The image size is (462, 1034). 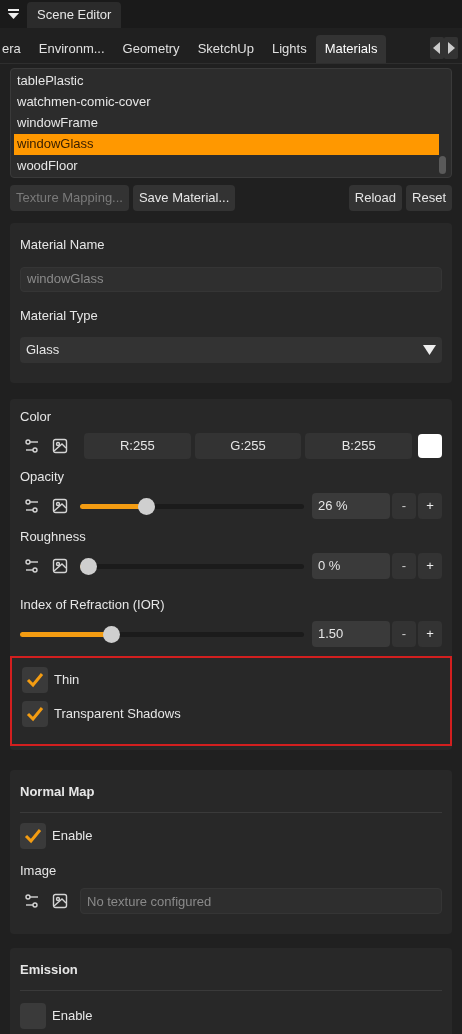 What do you see at coordinates (442, 165) in the screenshot?
I see `scrollbar-thumb` at bounding box center [442, 165].